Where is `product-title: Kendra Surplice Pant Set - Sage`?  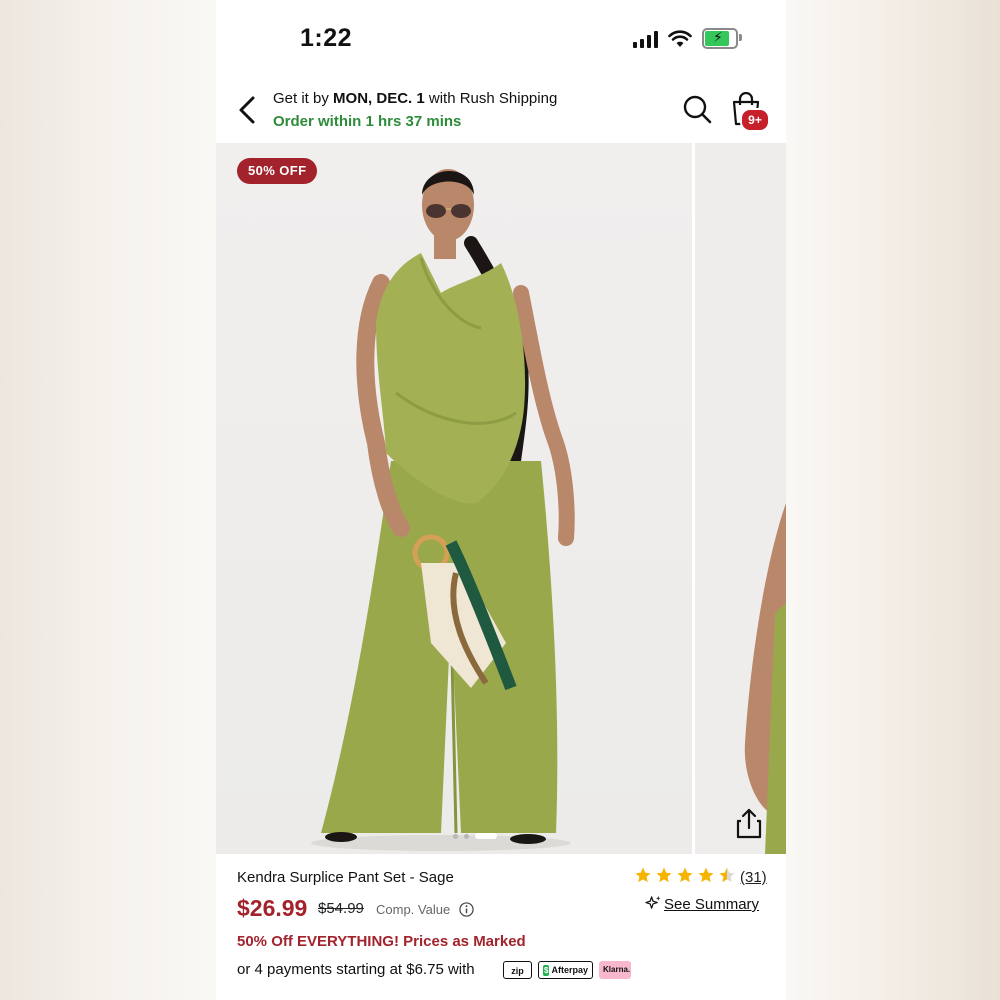
product-title: Kendra Surplice Pant Set - Sage is located at coordinates (345, 877).